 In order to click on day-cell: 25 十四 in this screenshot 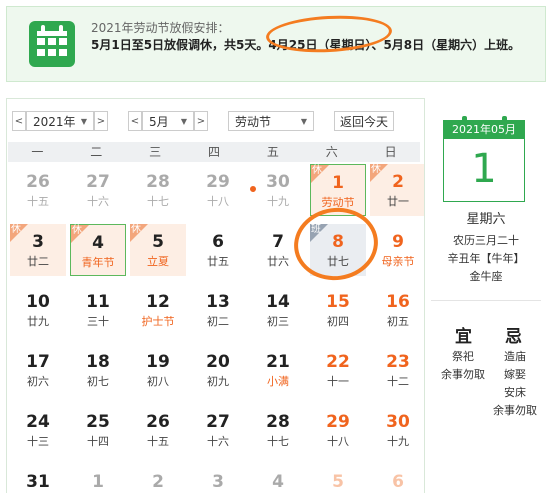, I will do `click(98, 430)`.